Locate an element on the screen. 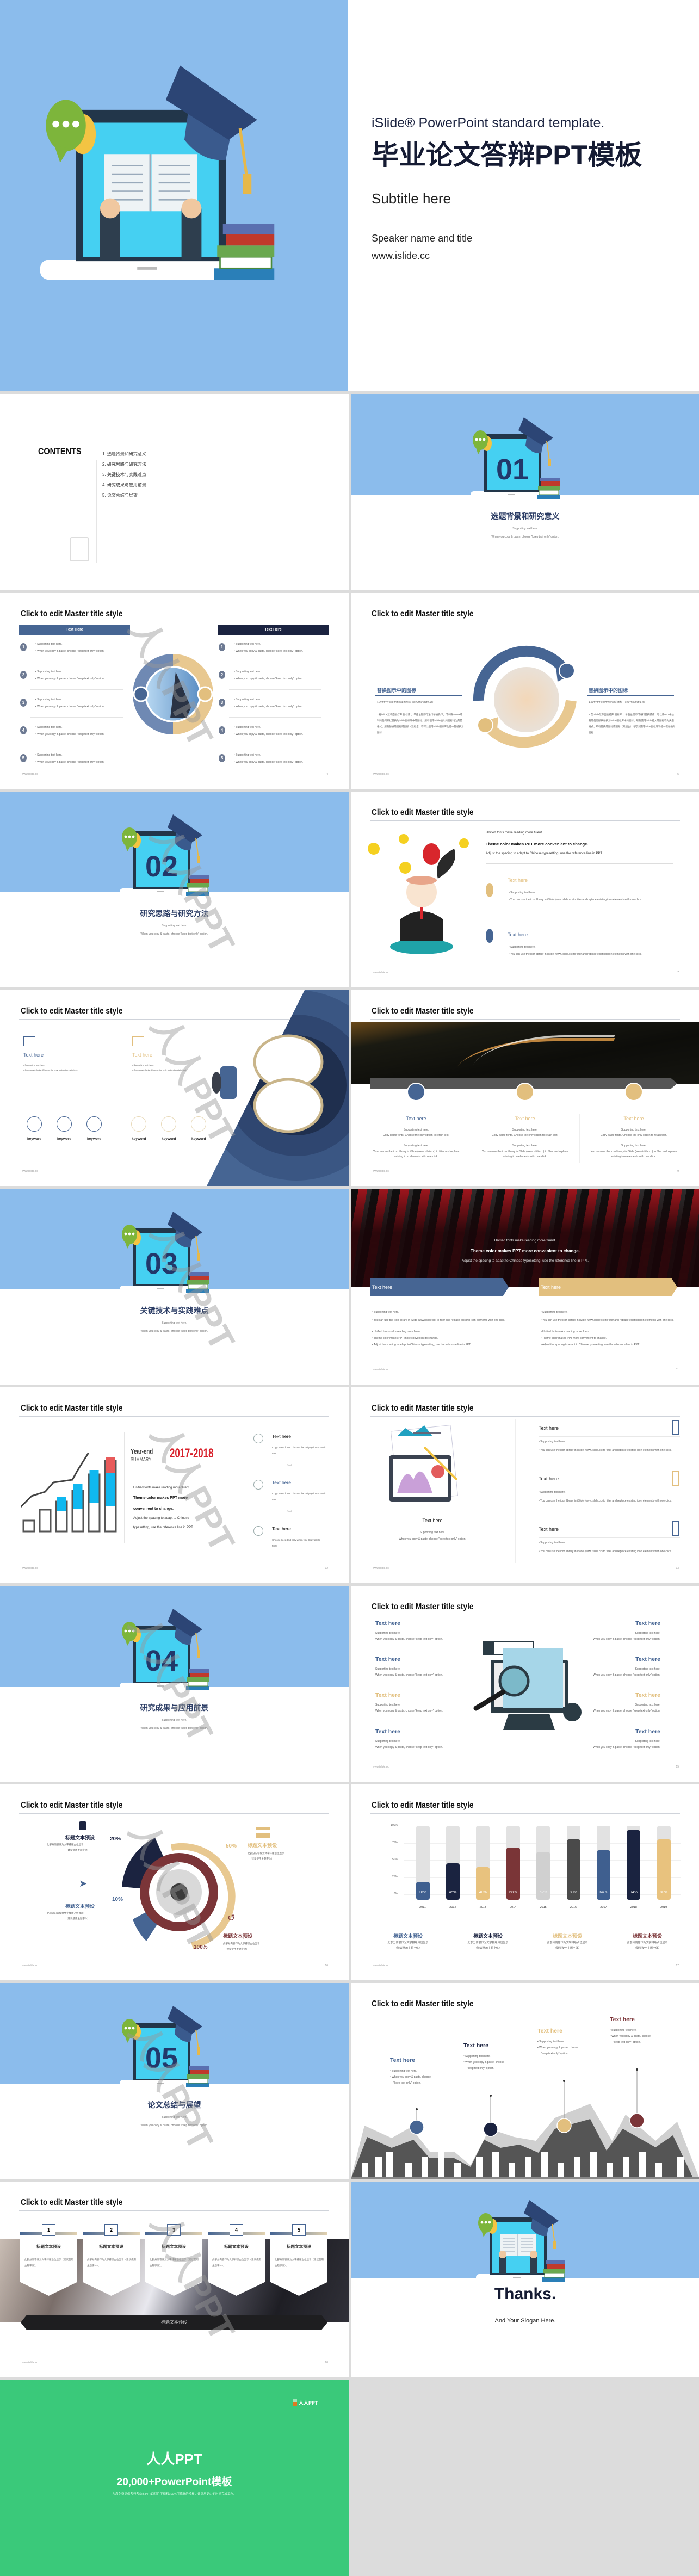 The image size is (699, 2576). caption-body: （建议使用主题字体） is located at coordinates (488, 1948).